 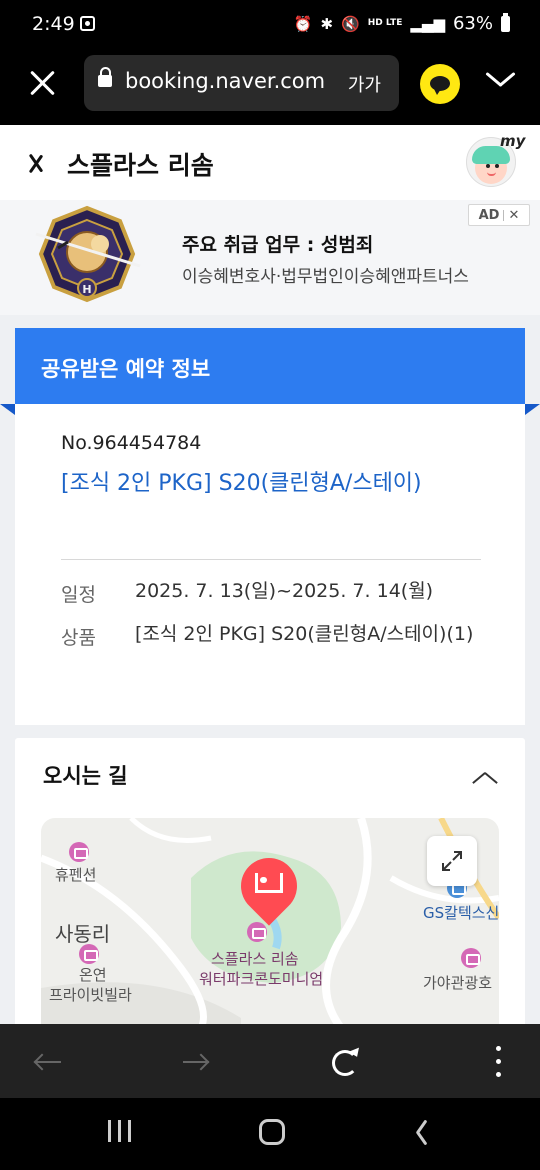 What do you see at coordinates (270, 366) in the screenshot?
I see `reservation-header: 공유받은 예약 정보` at bounding box center [270, 366].